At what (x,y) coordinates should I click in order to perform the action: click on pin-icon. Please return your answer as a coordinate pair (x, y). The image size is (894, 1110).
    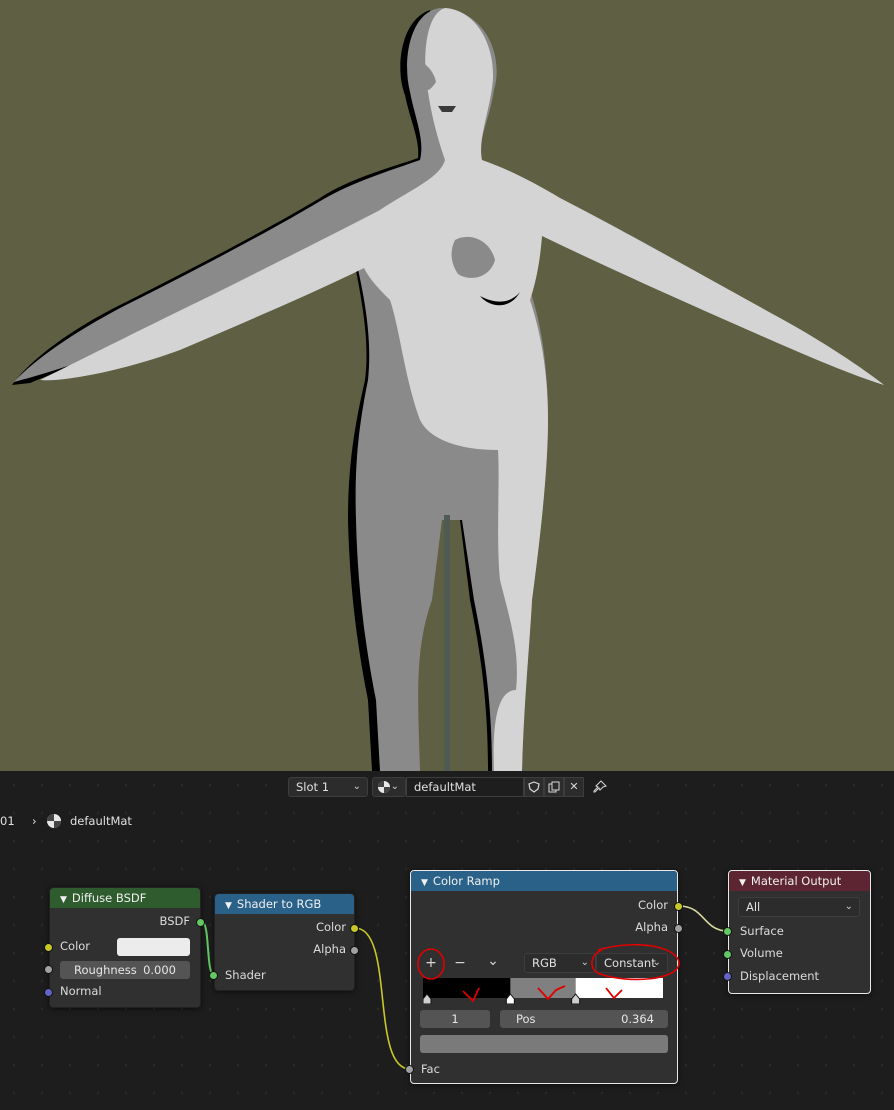
    Looking at the image, I should click on (600, 786).